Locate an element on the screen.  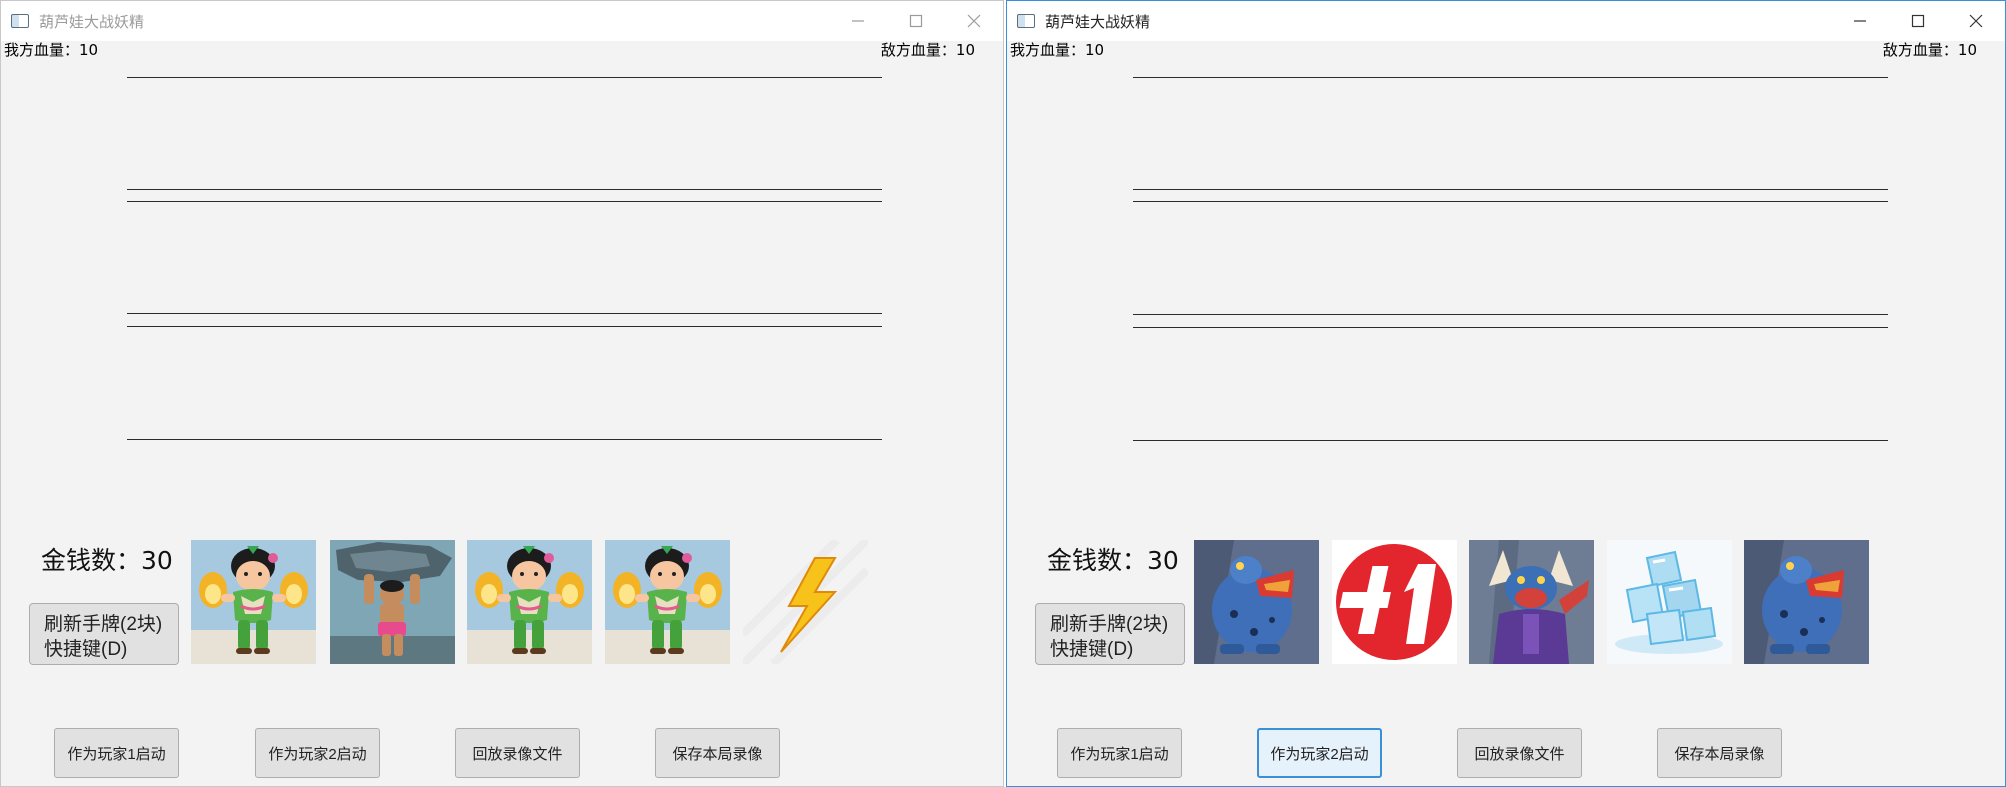
ice-cube-card-icon is located at coordinates (1669, 602).